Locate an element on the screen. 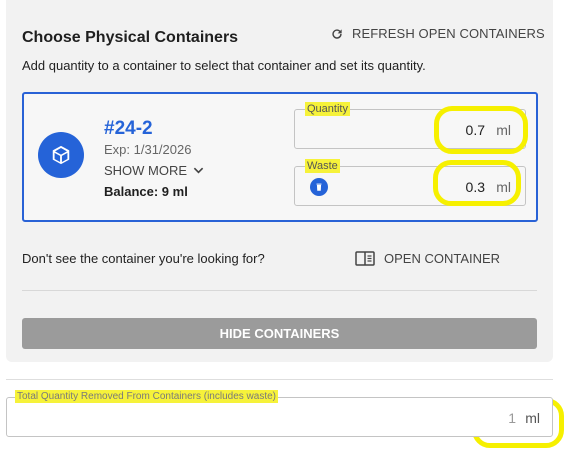 This screenshot has width=567, height=453. show-more-label: SHOW MORE is located at coordinates (146, 170).